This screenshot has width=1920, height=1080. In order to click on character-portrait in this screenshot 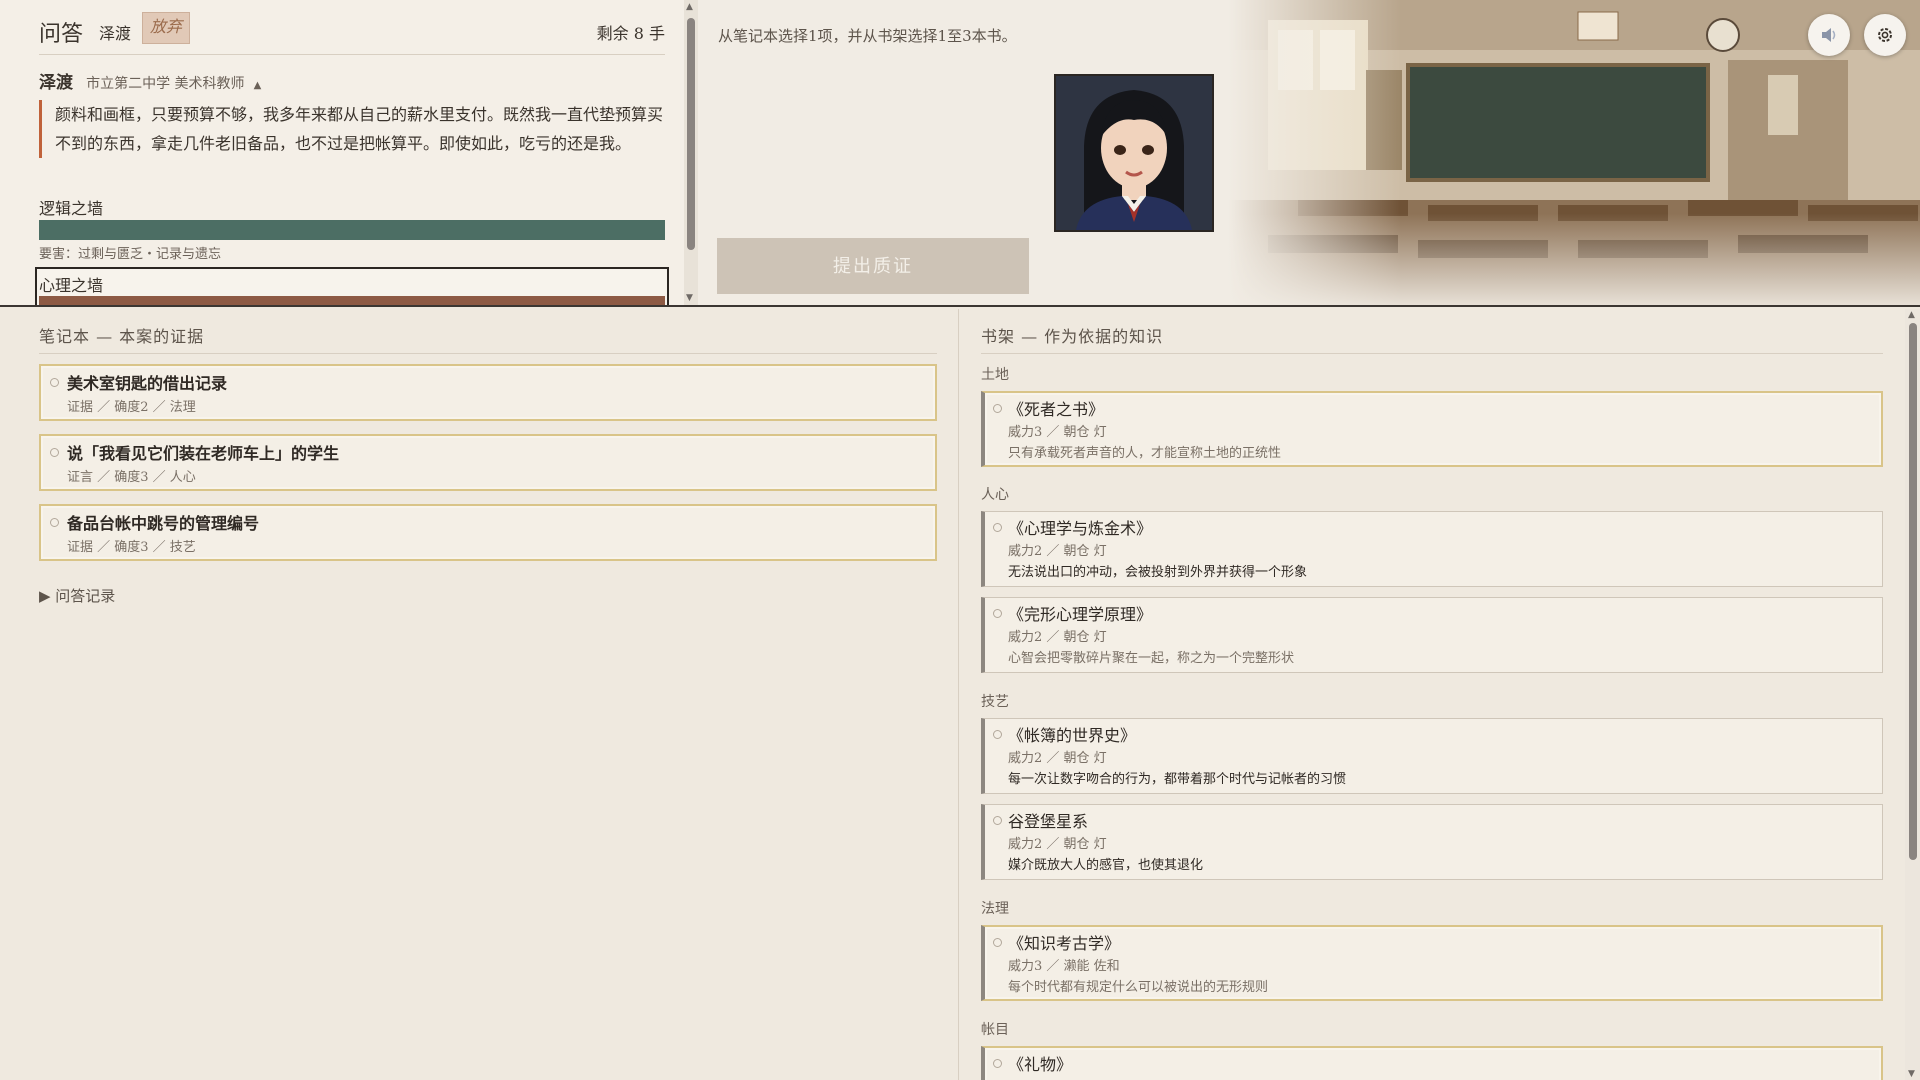, I will do `click(1134, 153)`.